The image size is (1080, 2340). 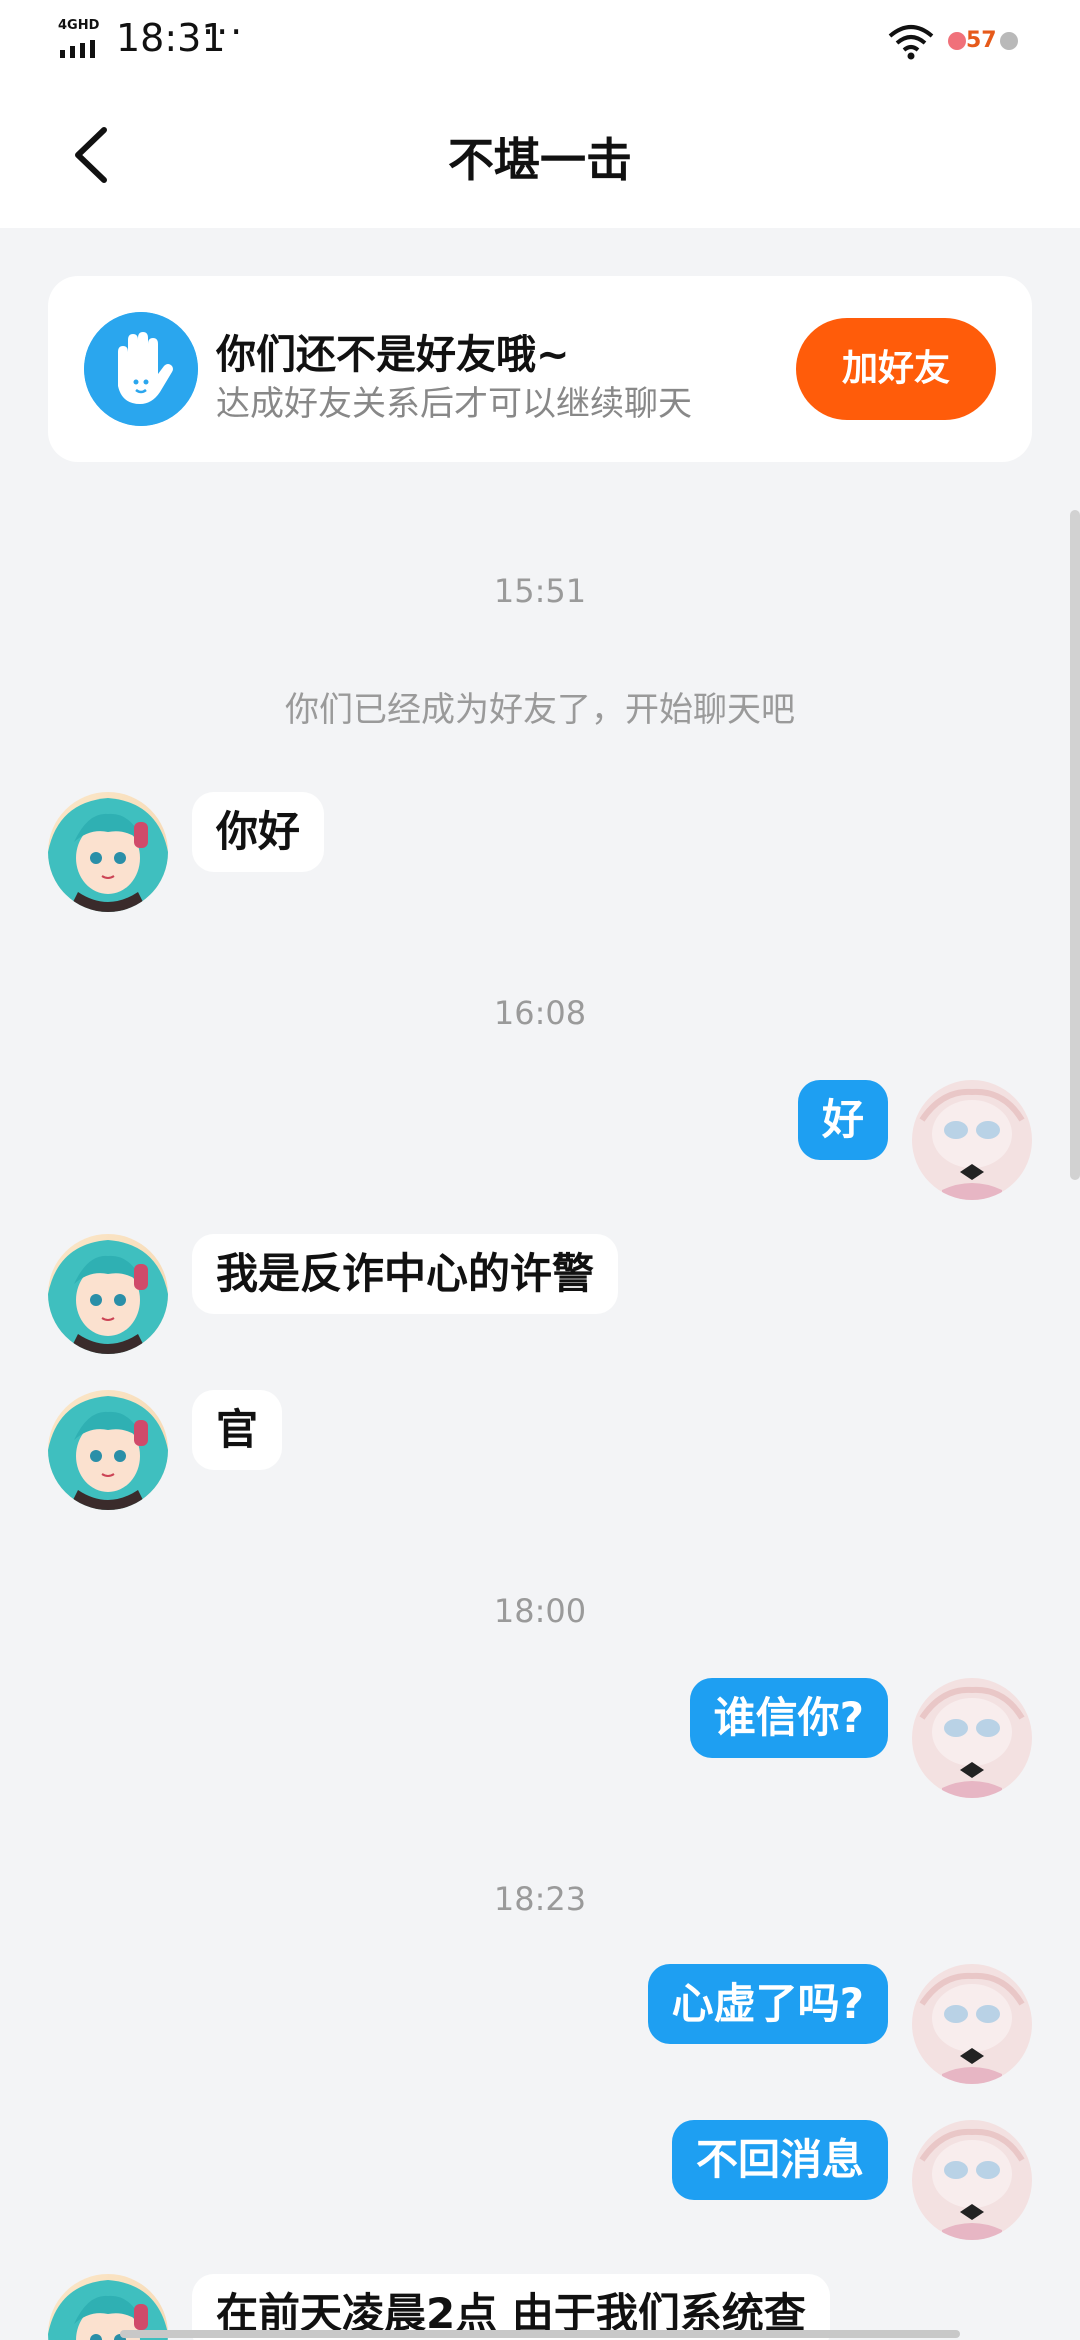 I want to click on network-type-label: 4GHD, so click(x=79, y=25).